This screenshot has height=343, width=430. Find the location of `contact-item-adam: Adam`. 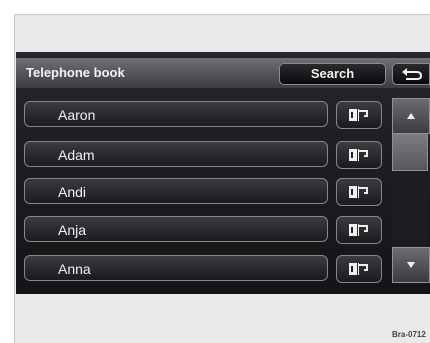

contact-item-adam: Adam is located at coordinates (176, 154).